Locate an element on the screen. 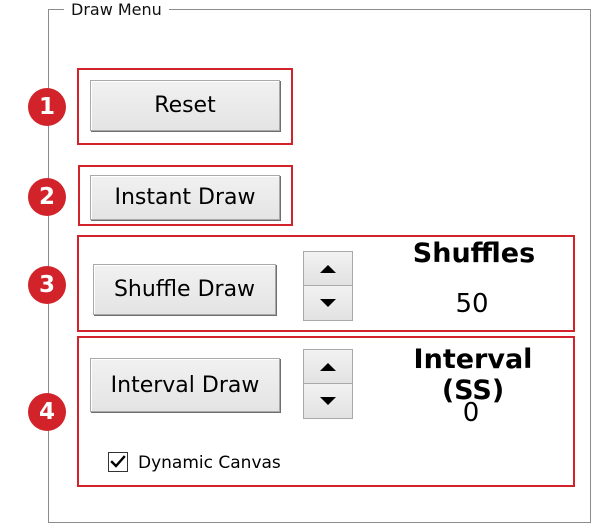 This screenshot has height=524, width=592. instant-draw-button: Instant Draw is located at coordinates (185, 197).